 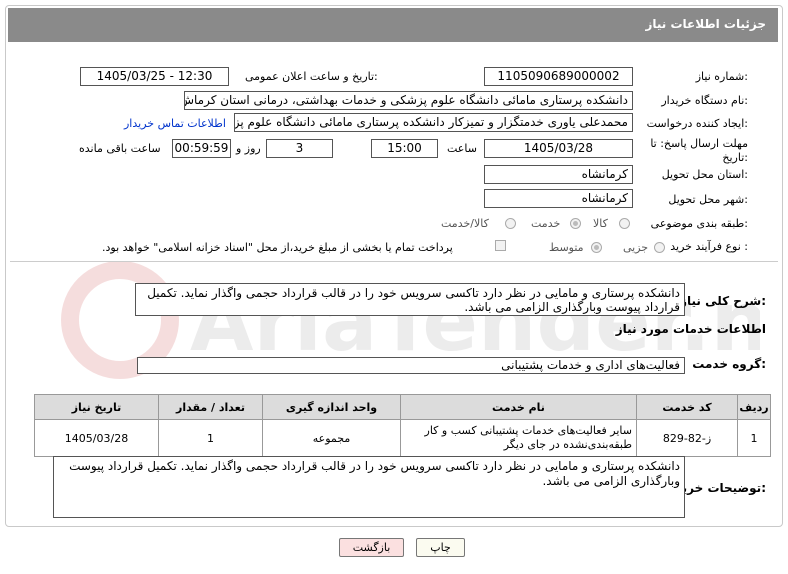 What do you see at coordinates (248, 148) in the screenshot?
I see `days-label: روز و` at bounding box center [248, 148].